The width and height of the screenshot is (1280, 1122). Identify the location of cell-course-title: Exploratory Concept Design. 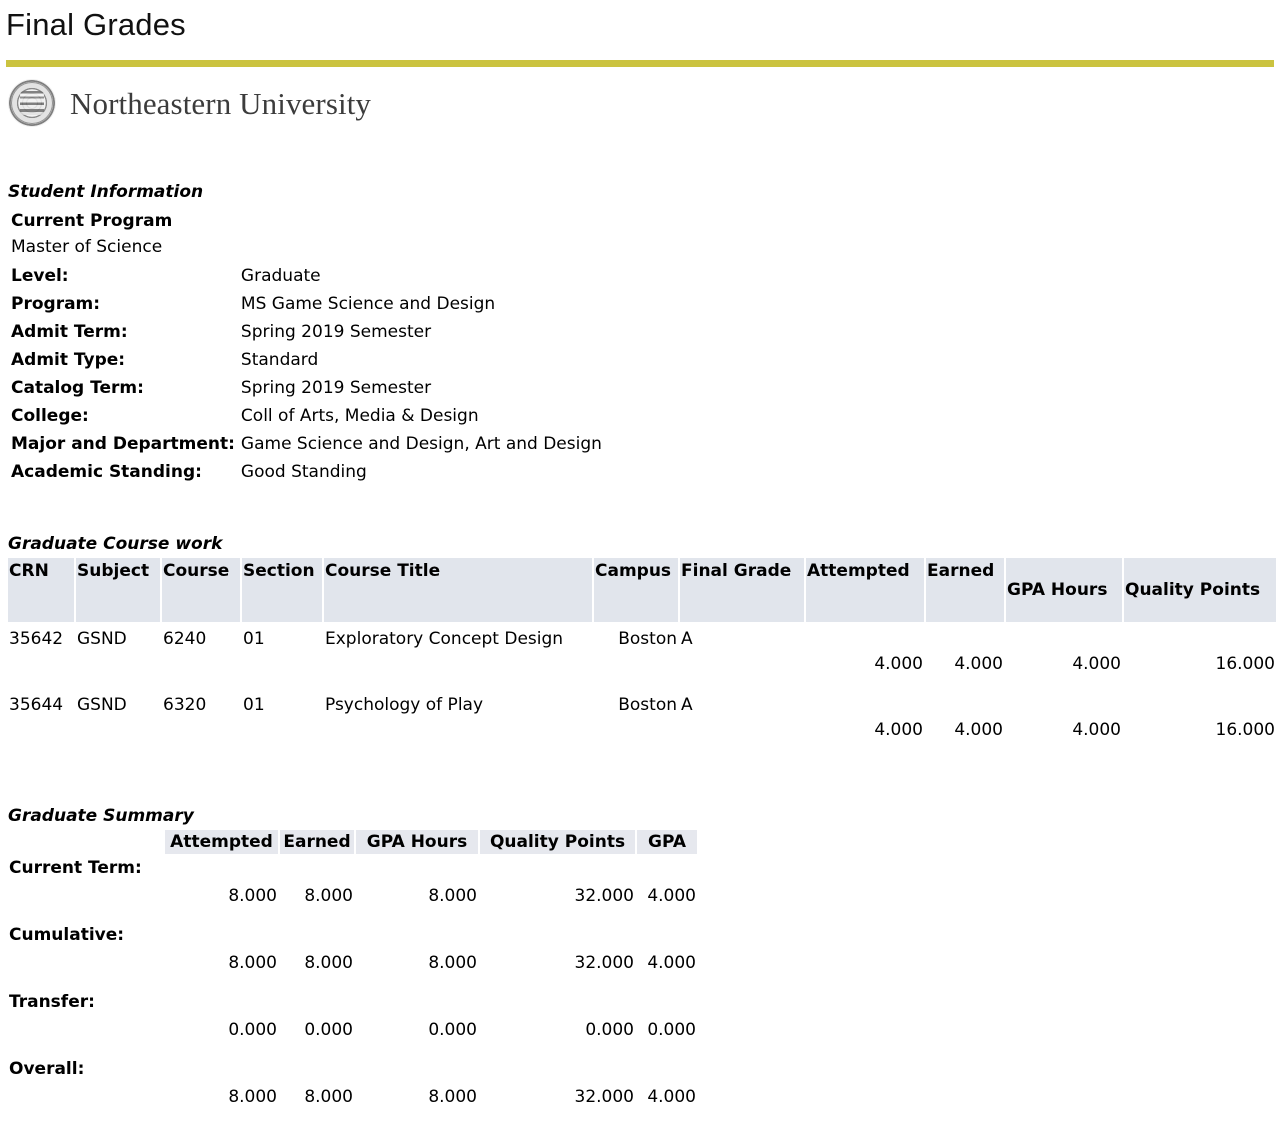
(444, 639).